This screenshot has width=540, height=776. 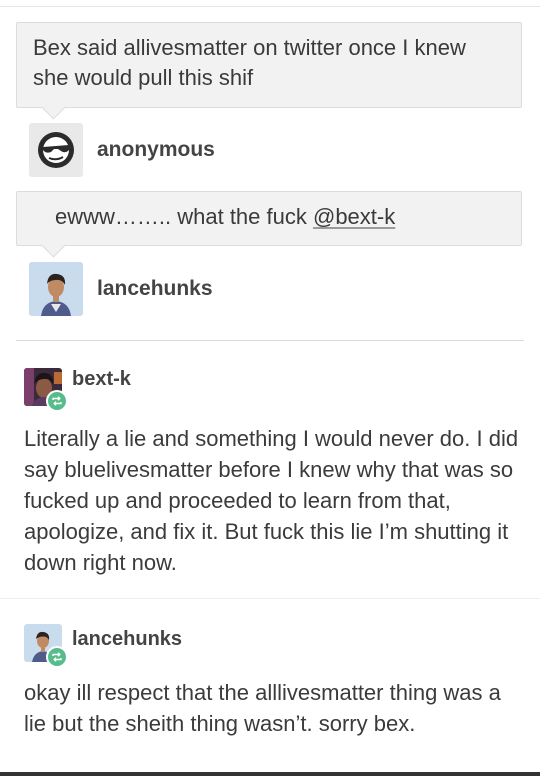 I want to click on ask-author-name: anonymous, so click(x=156, y=150).